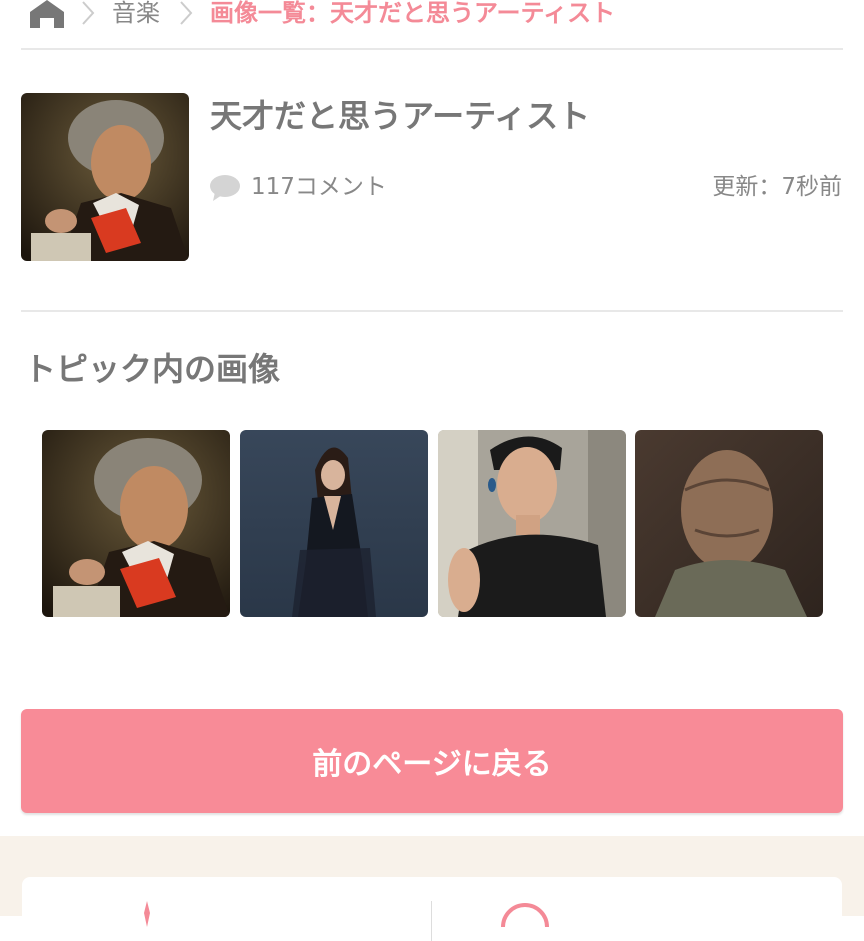 The height and width of the screenshot is (941, 864). Describe the element at coordinates (152, 369) in the screenshot. I see `gallery-heading: トピック内の画像` at that location.